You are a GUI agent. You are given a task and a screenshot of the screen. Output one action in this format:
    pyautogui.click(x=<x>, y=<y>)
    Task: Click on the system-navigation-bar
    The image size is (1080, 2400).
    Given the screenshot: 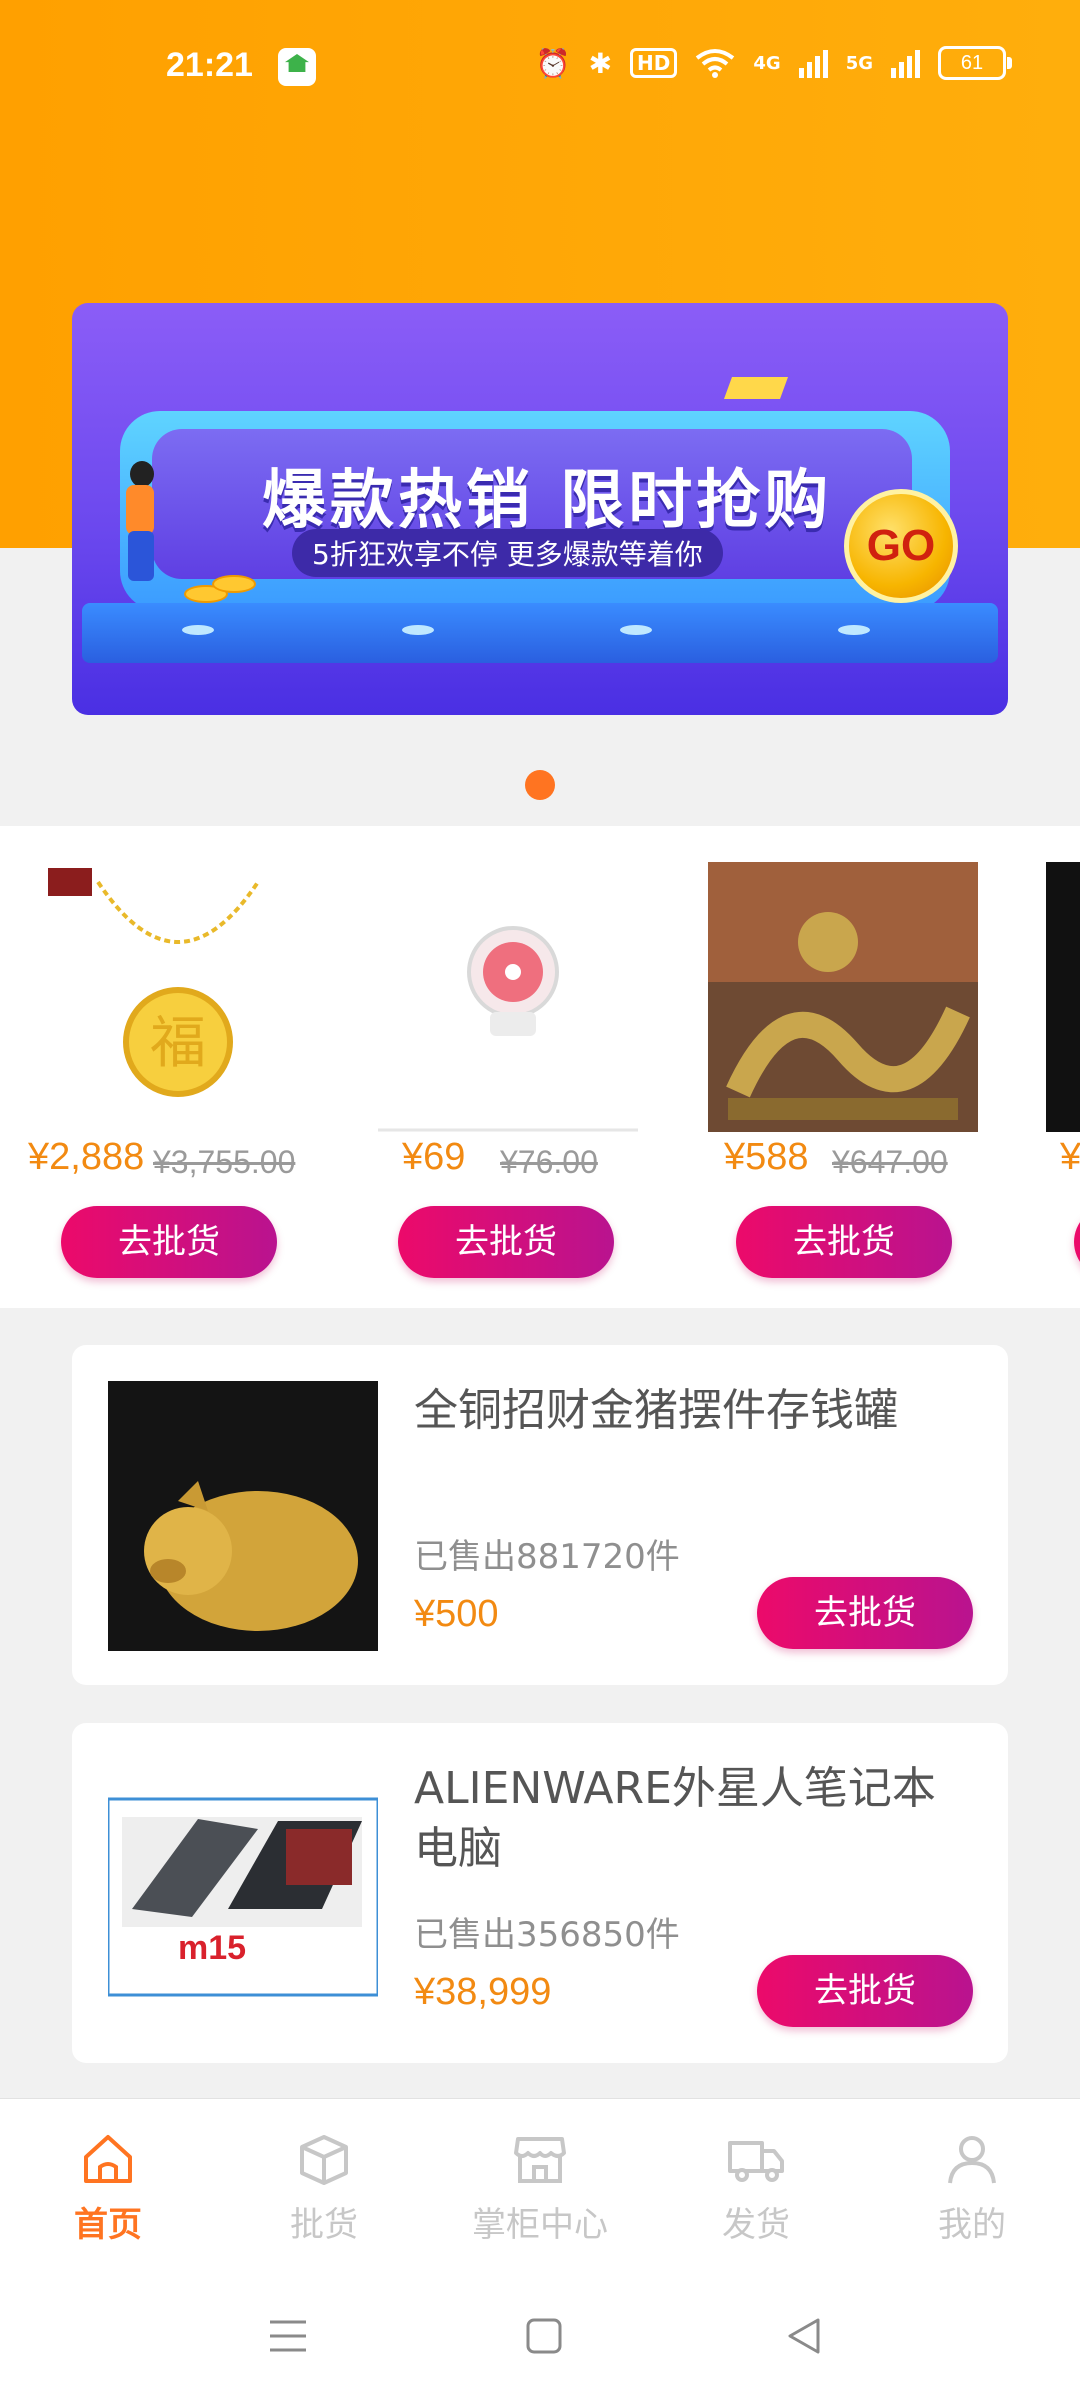 What is the action you would take?
    pyautogui.click(x=540, y=2336)
    